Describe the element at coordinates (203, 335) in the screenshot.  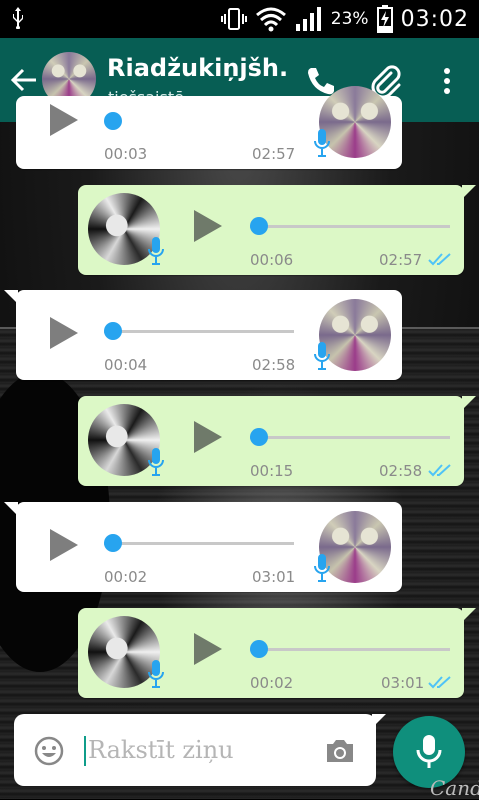
I see `voice-message-incoming: 00:04 02:58` at that location.